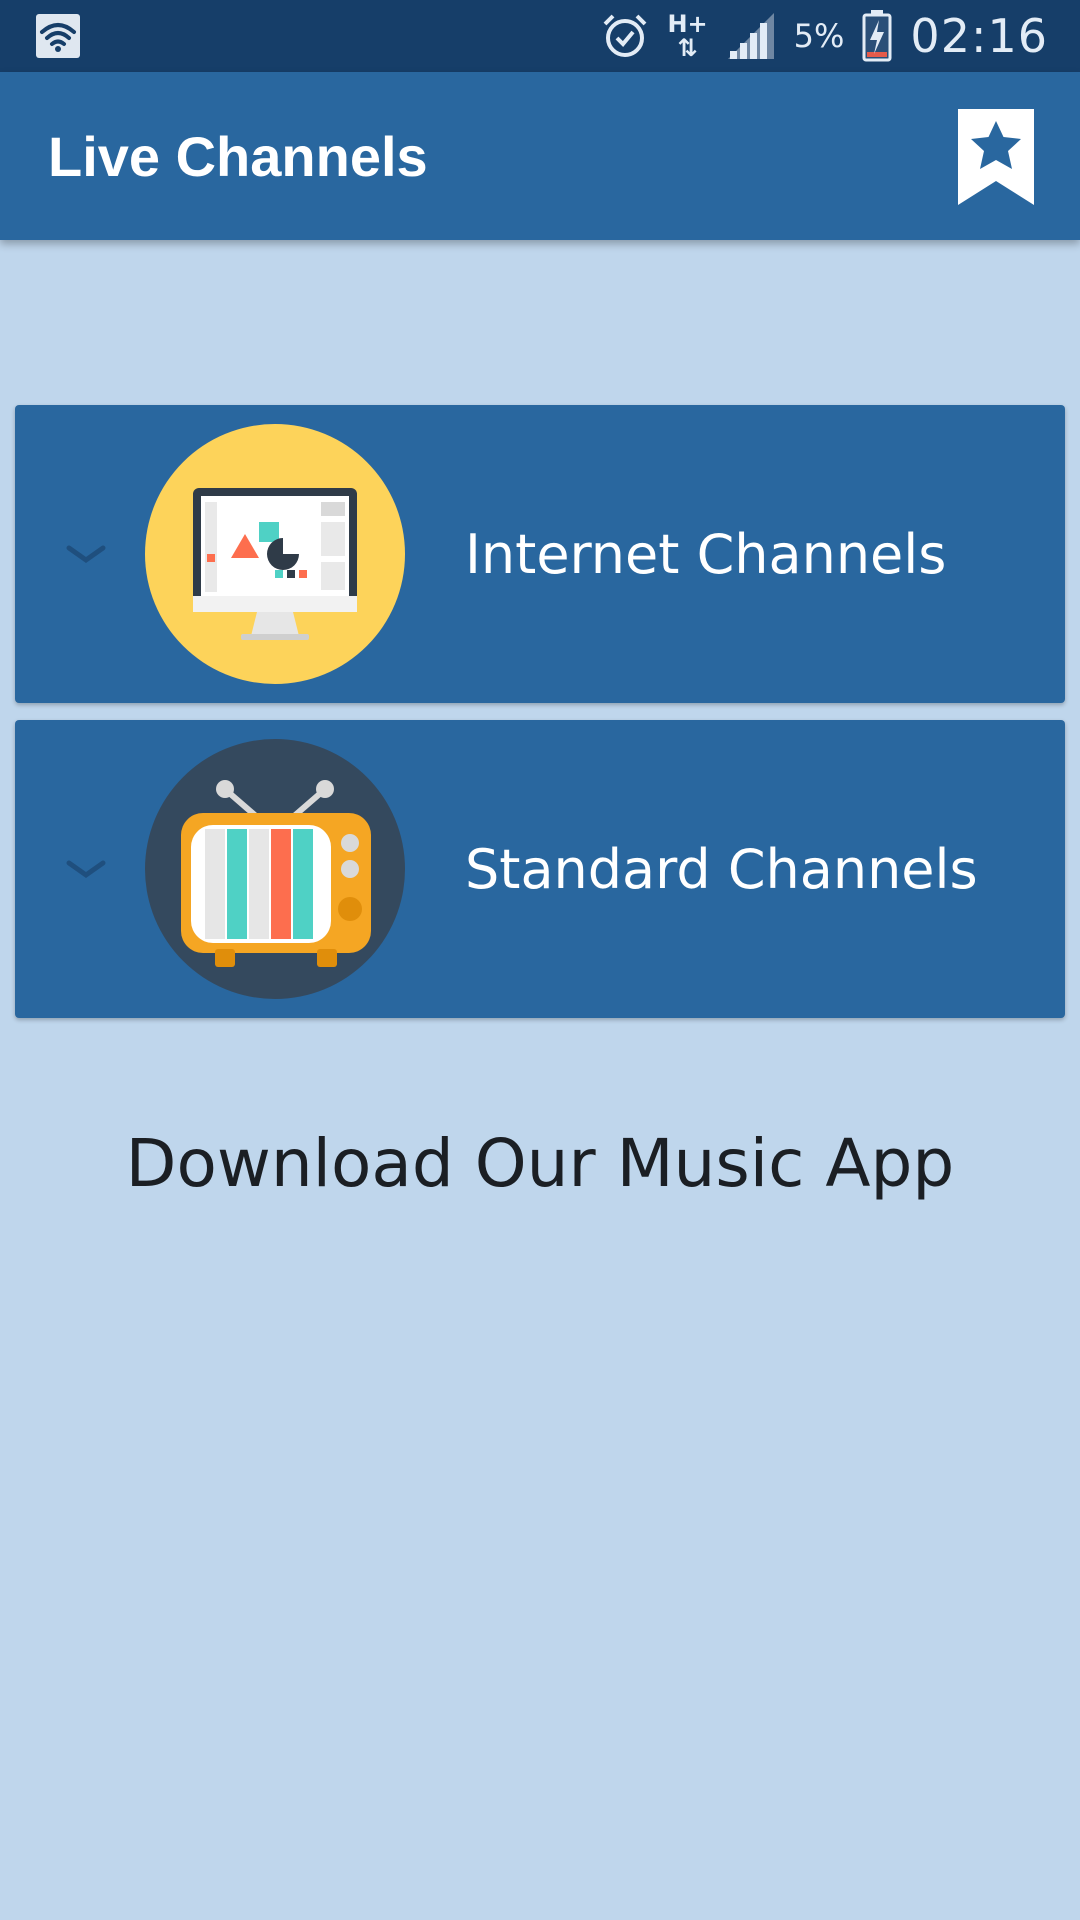 The width and height of the screenshot is (1080, 1920). What do you see at coordinates (687, 48) in the screenshot?
I see `data-arrows-icon: ⇅` at bounding box center [687, 48].